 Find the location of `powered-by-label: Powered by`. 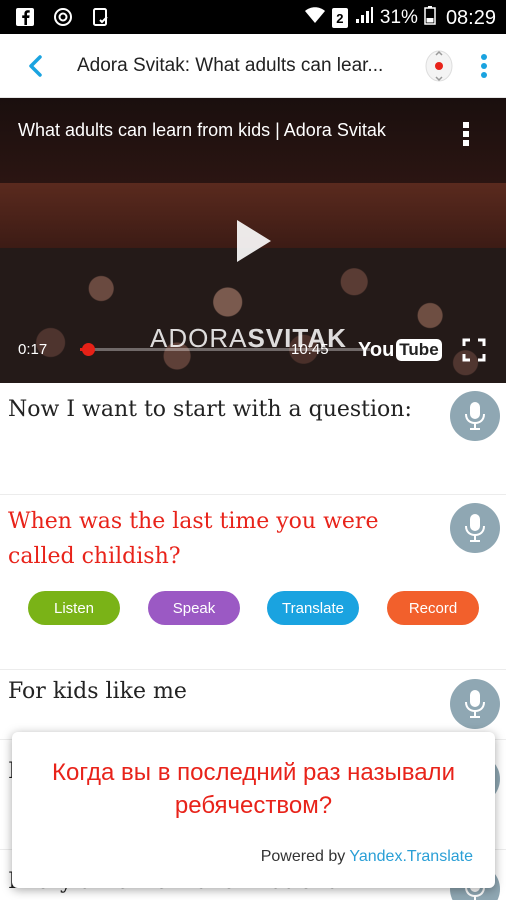

powered-by-label: Powered by is located at coordinates (303, 856).